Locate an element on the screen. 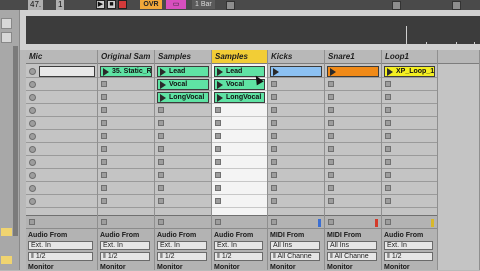  track-title: Mic is located at coordinates (61, 57).